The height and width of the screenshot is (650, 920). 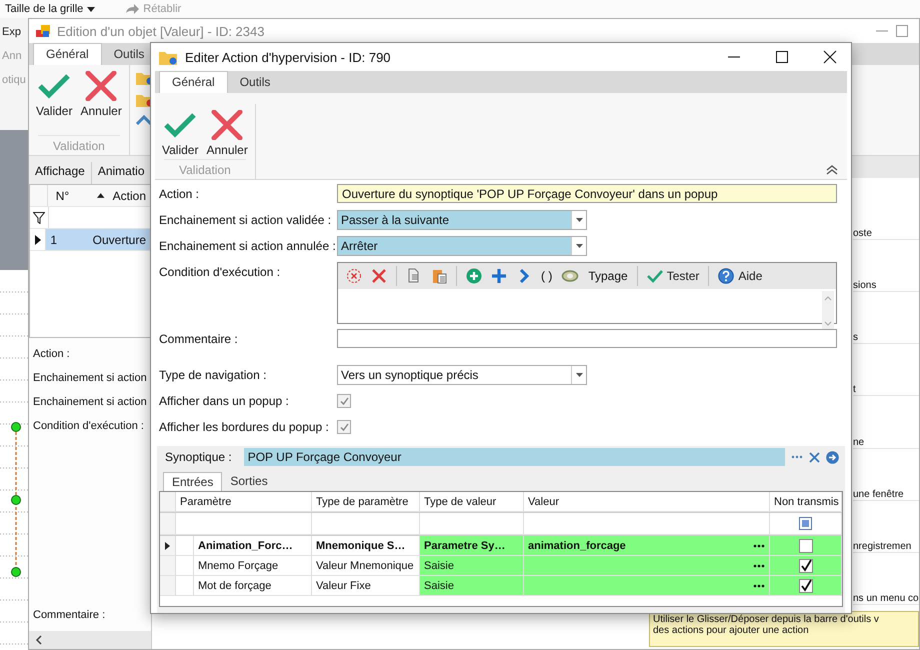 I want to click on column-header: Valeur, so click(x=647, y=502).